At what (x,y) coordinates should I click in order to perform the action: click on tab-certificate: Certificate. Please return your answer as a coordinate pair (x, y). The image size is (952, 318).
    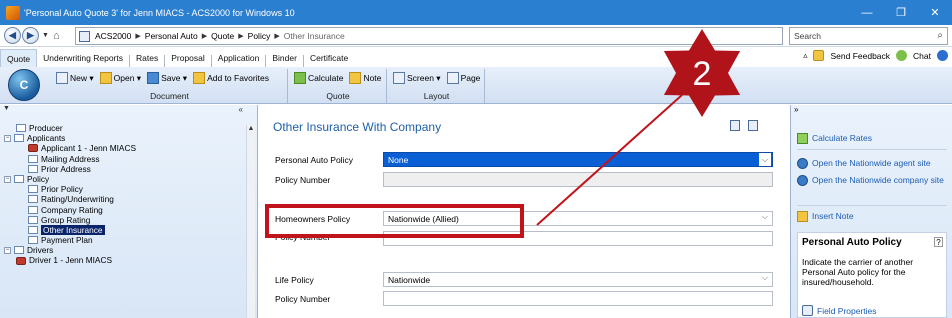
    Looking at the image, I should click on (329, 58).